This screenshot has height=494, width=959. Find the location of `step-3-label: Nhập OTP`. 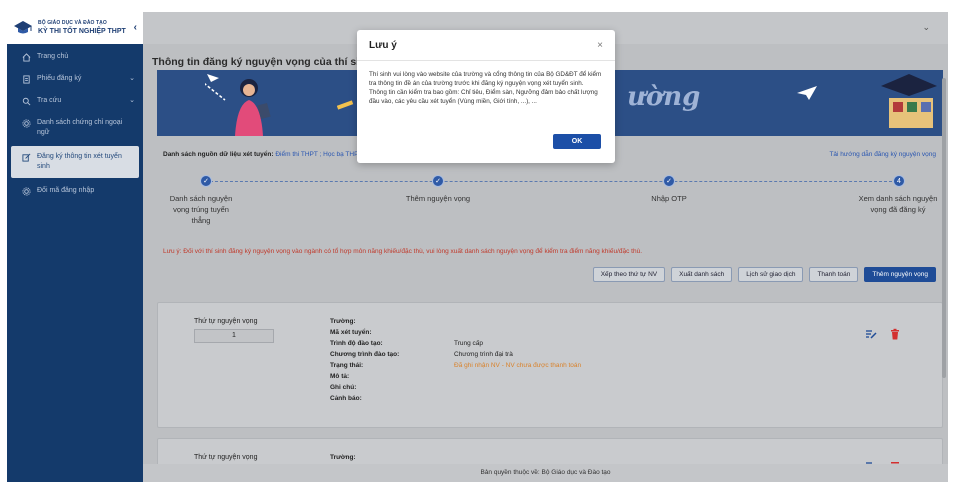

step-3-label: Nhập OTP is located at coordinates (669, 198).